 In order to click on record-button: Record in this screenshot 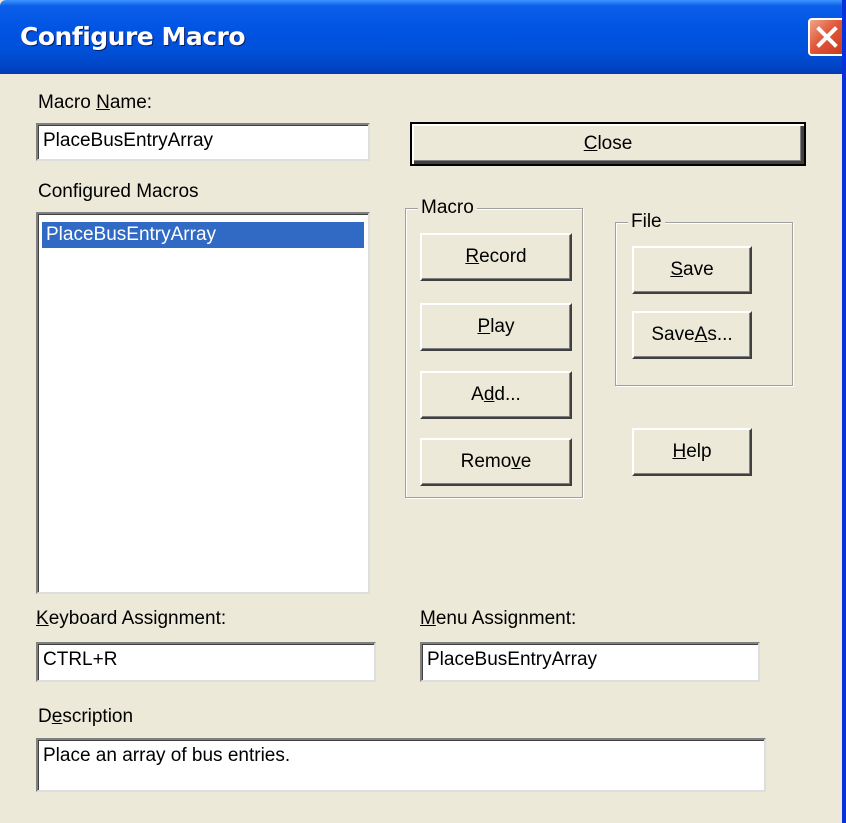, I will do `click(496, 257)`.